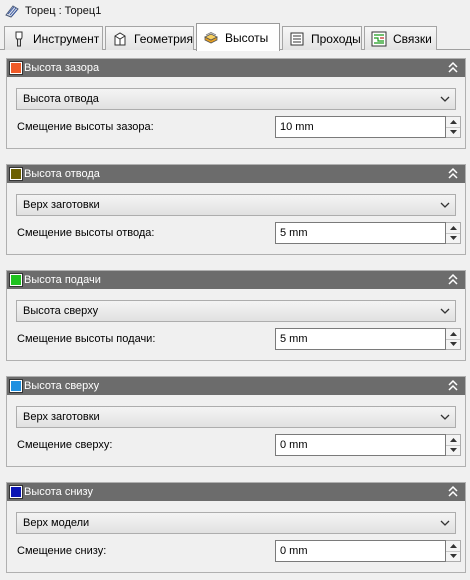 Image resolution: width=470 pixels, height=580 pixels. Describe the element at coordinates (61, 99) in the screenshot. I see `select-value: Высота отвода` at that location.